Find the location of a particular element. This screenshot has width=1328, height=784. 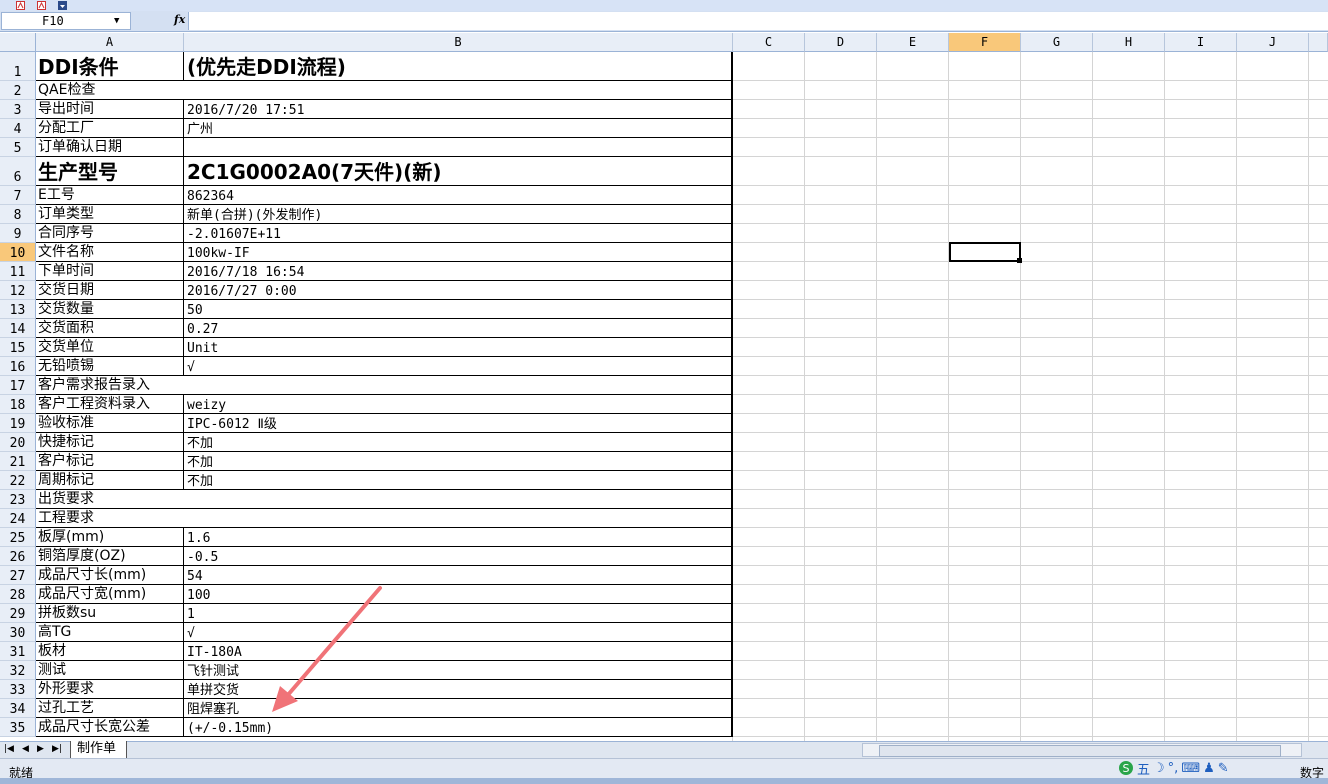

toolbar-options-icon is located at coordinates (62, 5).